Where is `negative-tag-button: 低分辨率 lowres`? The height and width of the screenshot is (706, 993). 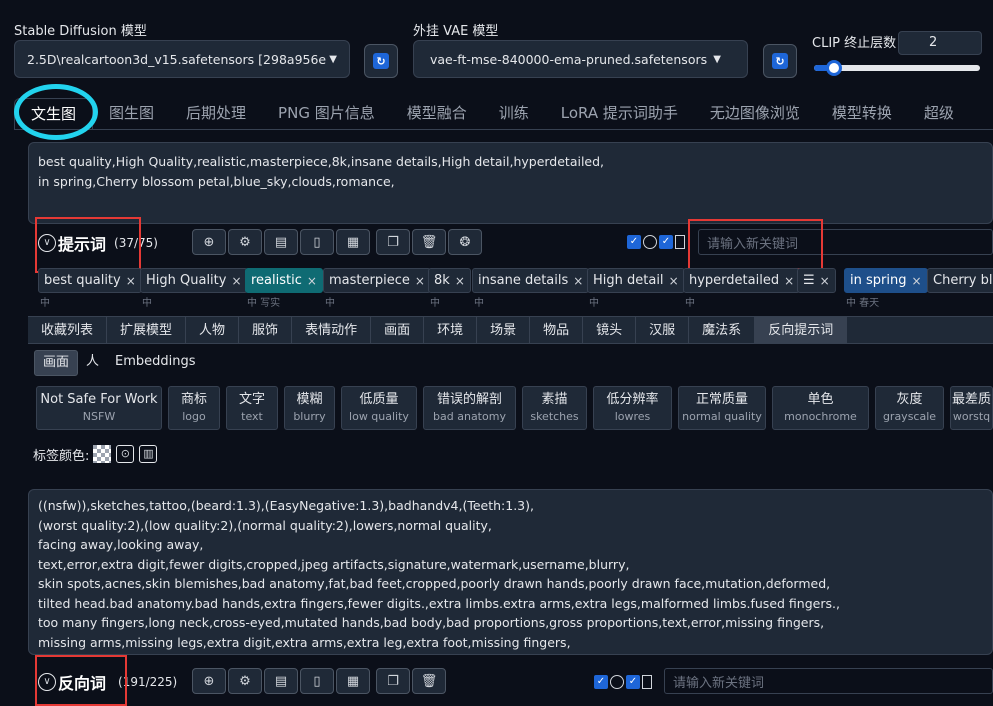
negative-tag-button: 低分辨率 lowres is located at coordinates (632, 408).